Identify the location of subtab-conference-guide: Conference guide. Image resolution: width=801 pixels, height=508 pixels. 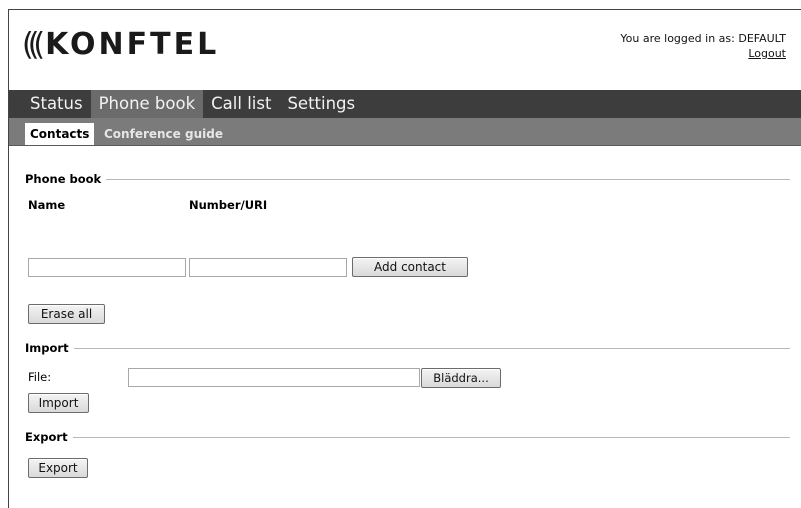
(163, 134).